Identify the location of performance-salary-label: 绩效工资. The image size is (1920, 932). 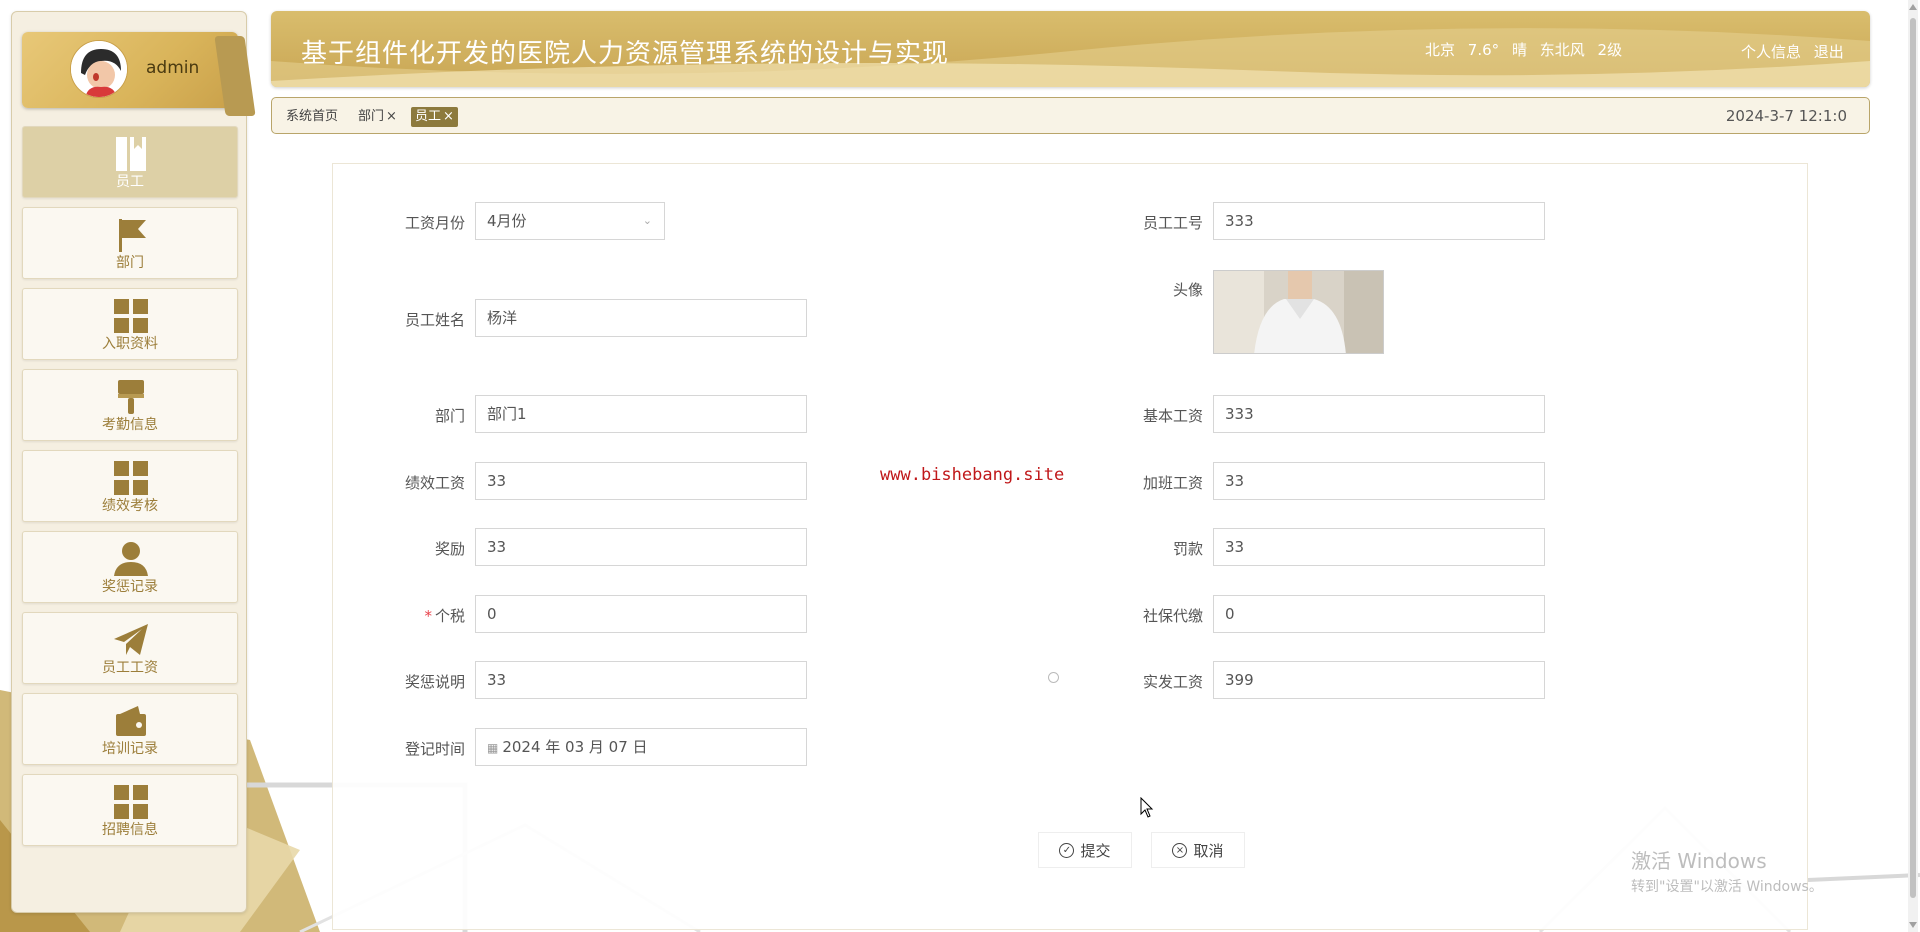
(434, 483).